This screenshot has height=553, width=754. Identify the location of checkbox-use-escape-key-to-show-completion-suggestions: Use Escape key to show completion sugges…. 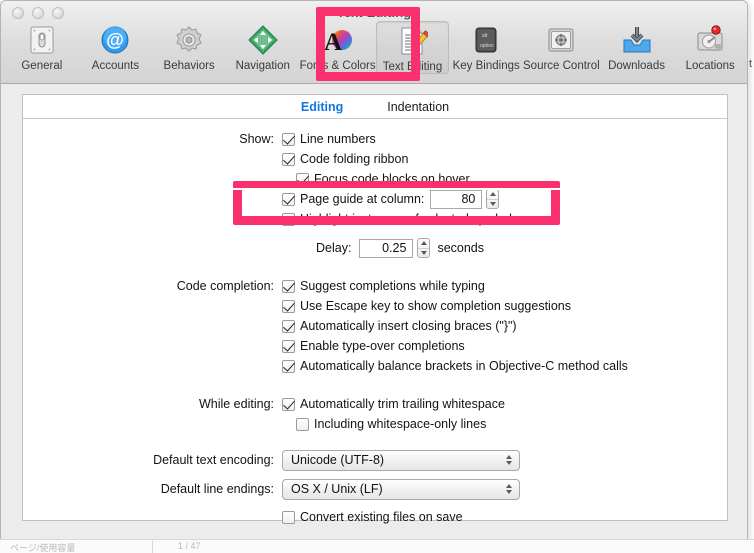
(426, 306).